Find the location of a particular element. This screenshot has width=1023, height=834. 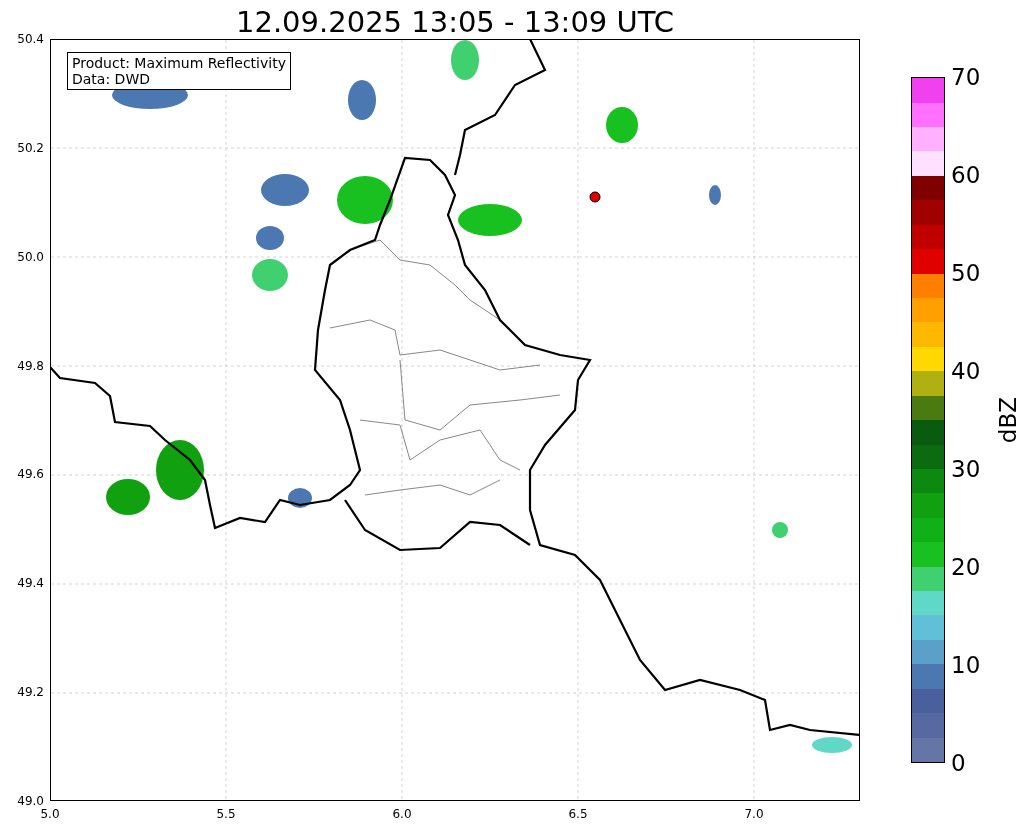

y-tick-label: 50.2 is located at coordinates (30, 147).